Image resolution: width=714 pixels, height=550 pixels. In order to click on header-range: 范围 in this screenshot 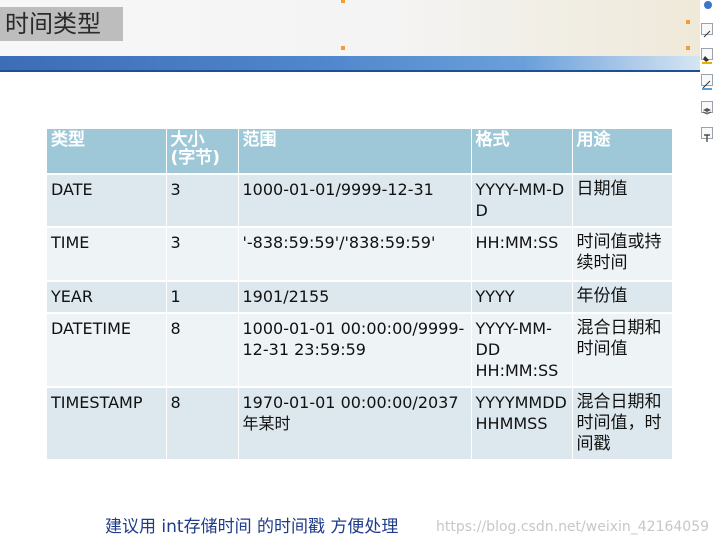, I will do `click(354, 152)`.